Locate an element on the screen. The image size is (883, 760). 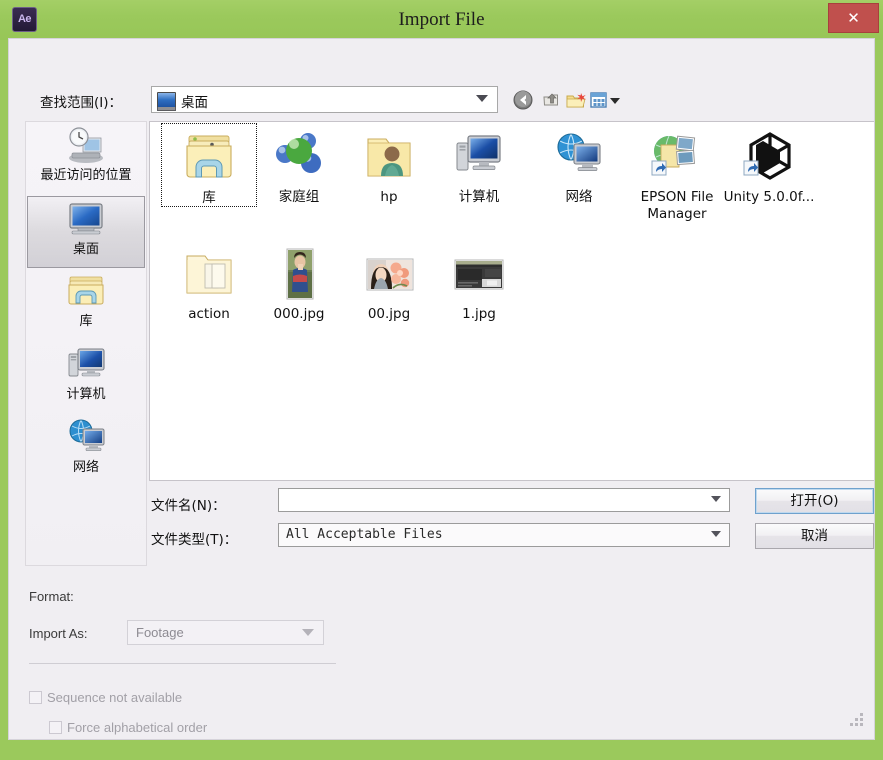
new-folder-icon is located at coordinates (576, 100).